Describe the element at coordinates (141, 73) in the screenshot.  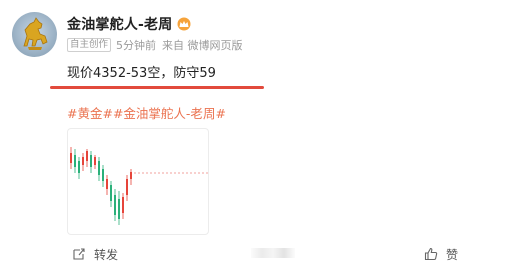
I see `post-text: 现价4352-53空，防守59` at that location.